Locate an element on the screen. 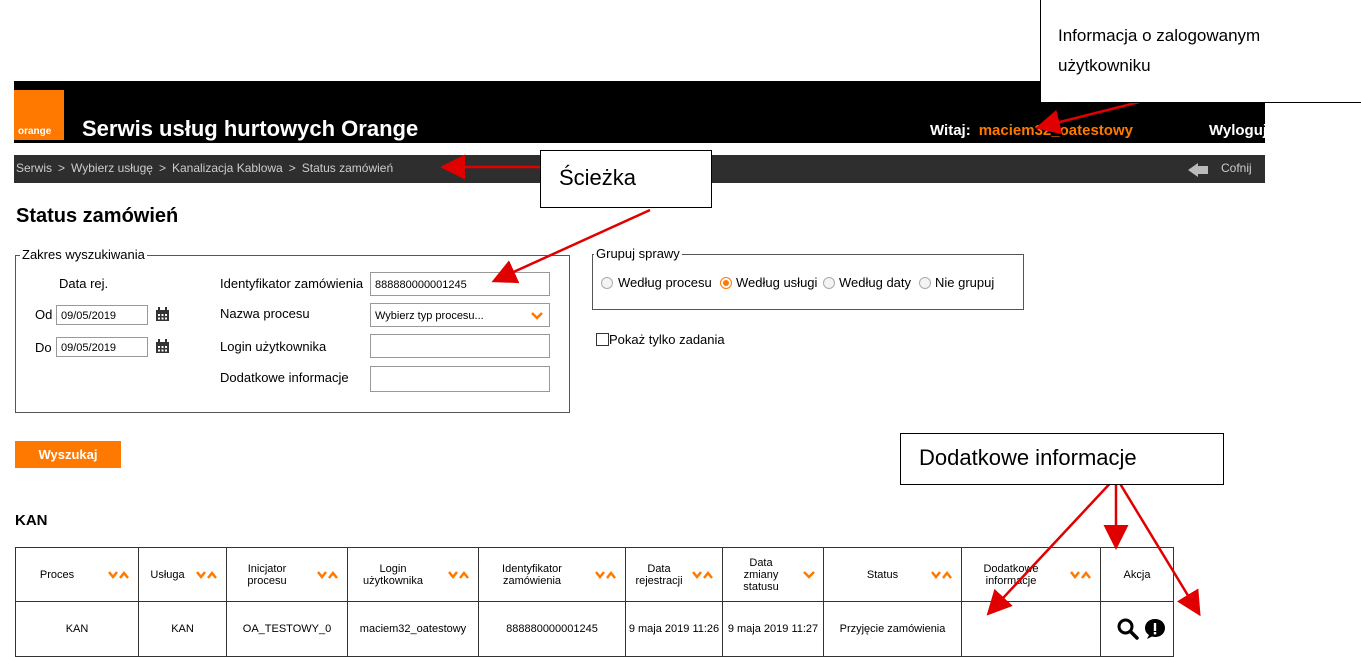  radio-by-date is located at coordinates (829, 283).